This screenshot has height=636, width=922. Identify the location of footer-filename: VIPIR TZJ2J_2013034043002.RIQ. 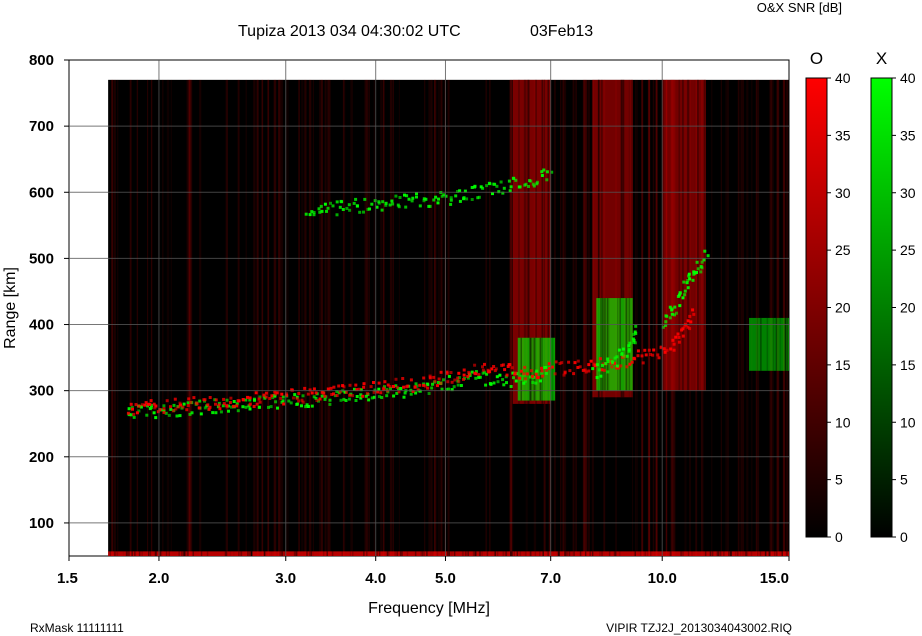
(699, 628).